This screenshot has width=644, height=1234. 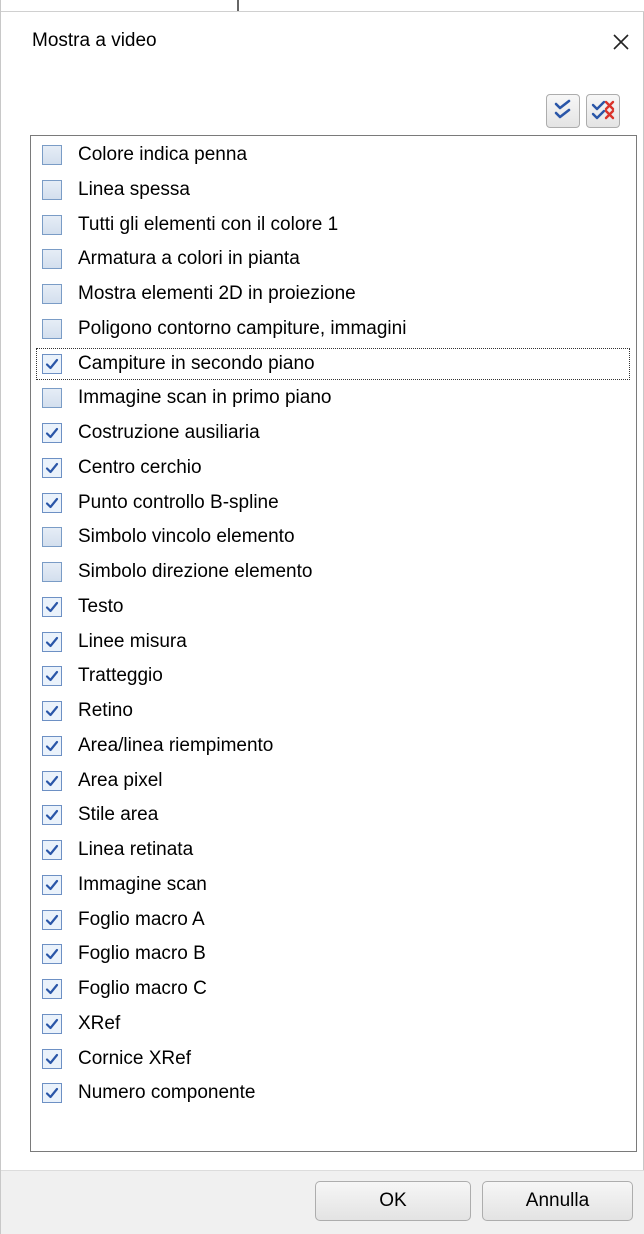 I want to click on check-all-icon, so click(x=562, y=109).